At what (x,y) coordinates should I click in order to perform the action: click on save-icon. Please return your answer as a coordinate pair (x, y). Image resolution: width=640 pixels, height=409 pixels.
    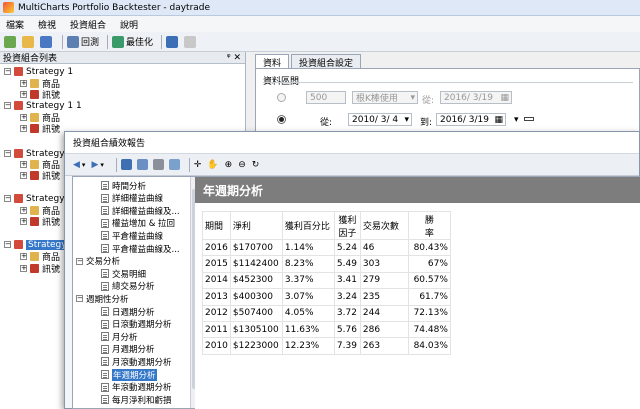
    Looking at the image, I should click on (126, 164).